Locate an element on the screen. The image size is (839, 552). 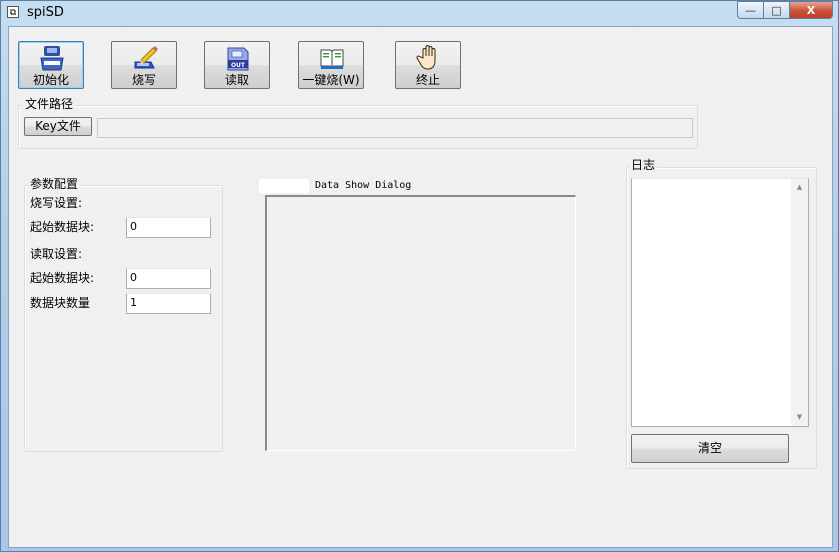
stop-button-label: 终止 is located at coordinates (427, 80).